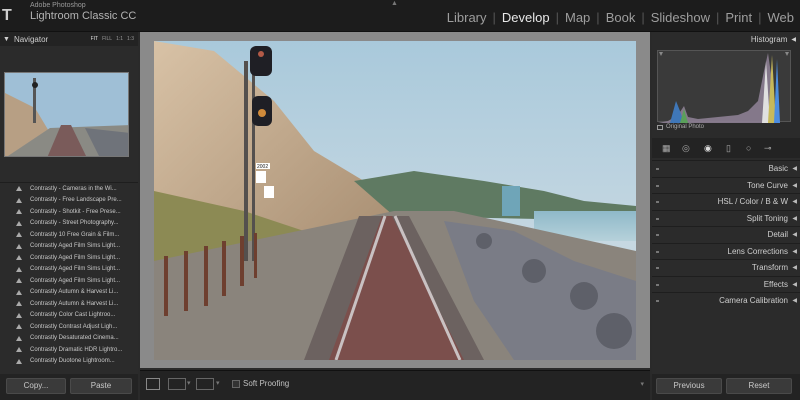  Describe the element at coordinates (748, 148) in the screenshot. I see `radial-filter-icon: ○` at that location.